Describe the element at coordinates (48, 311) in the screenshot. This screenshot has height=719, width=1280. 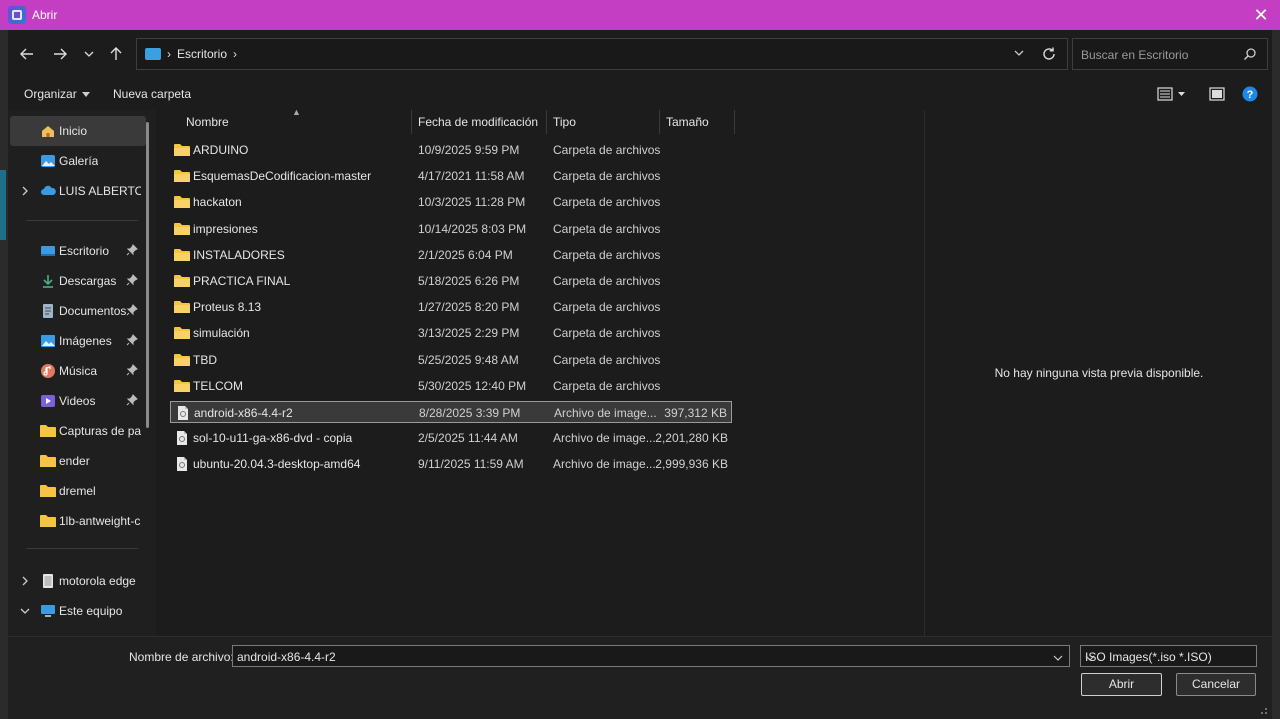
I see `document-icon` at that location.